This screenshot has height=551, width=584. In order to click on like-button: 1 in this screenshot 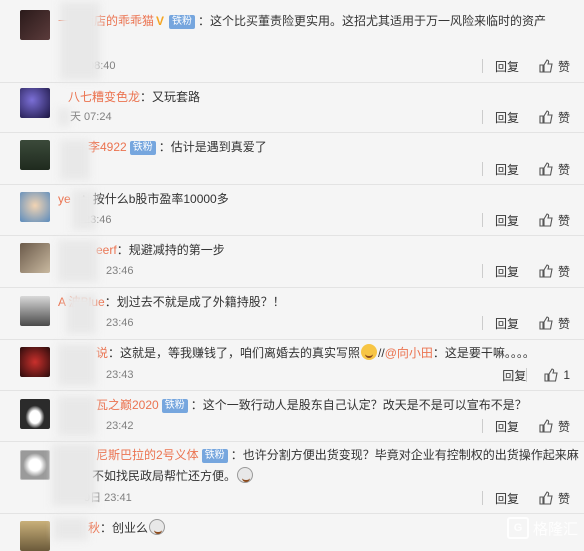, I will do `click(557, 375)`.